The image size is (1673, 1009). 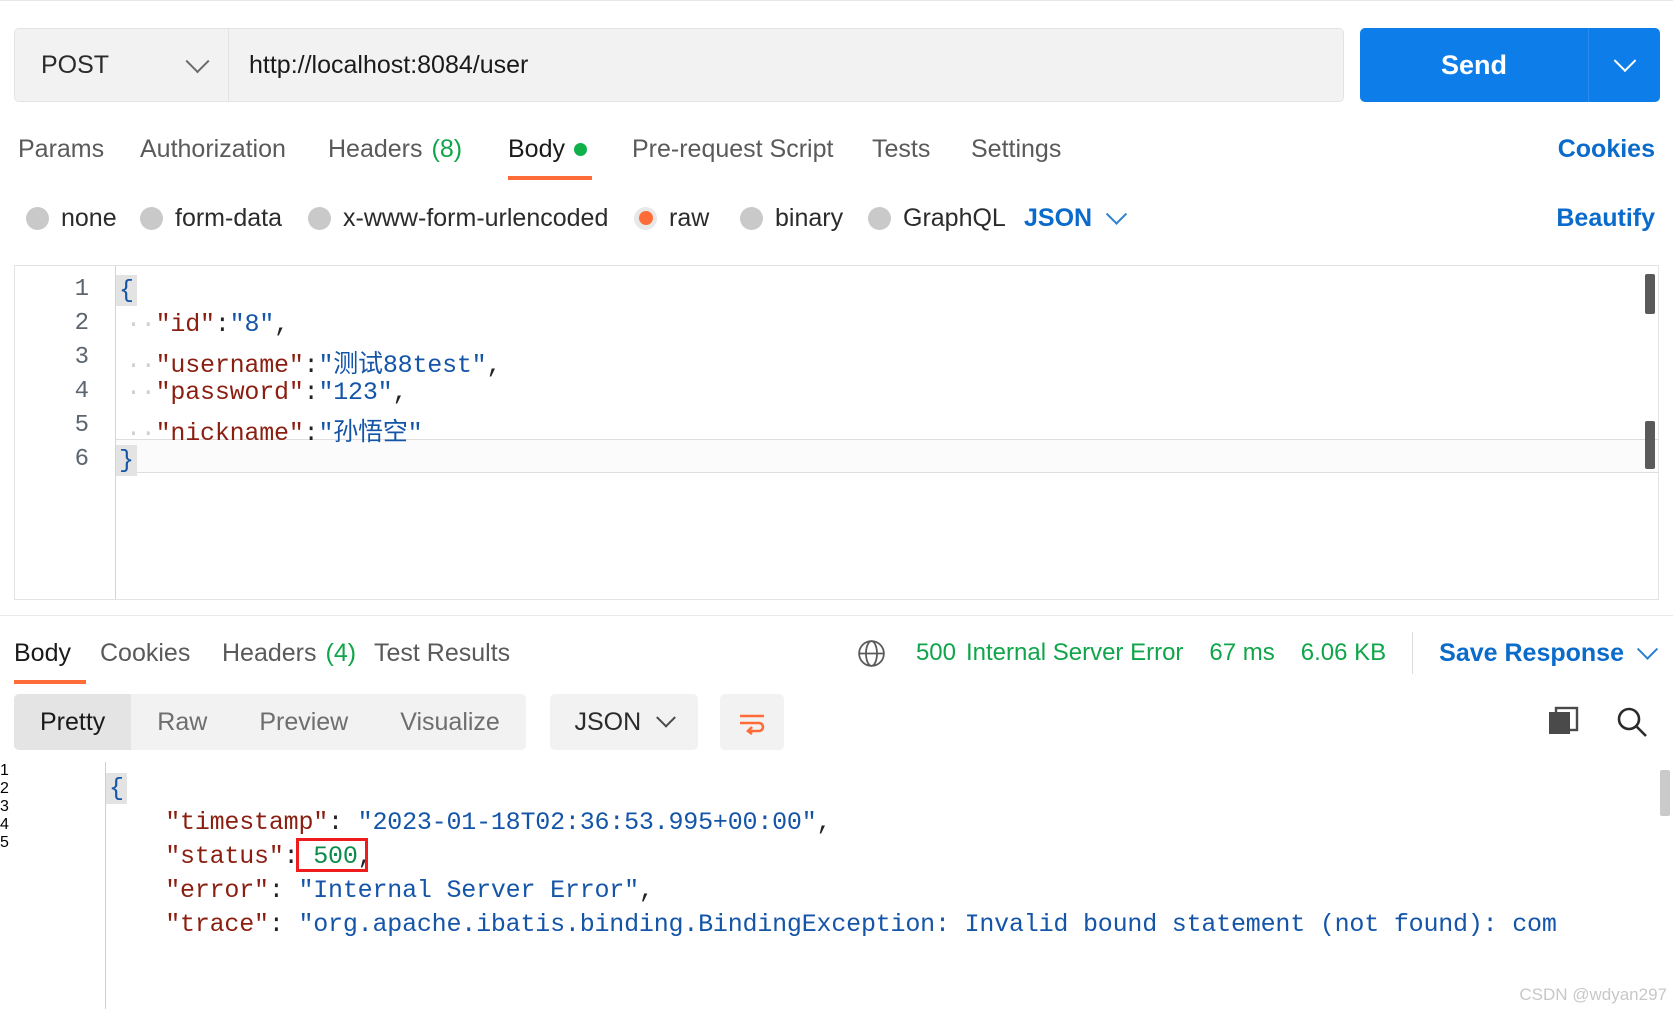 I want to click on view-preview: Preview, so click(x=303, y=722).